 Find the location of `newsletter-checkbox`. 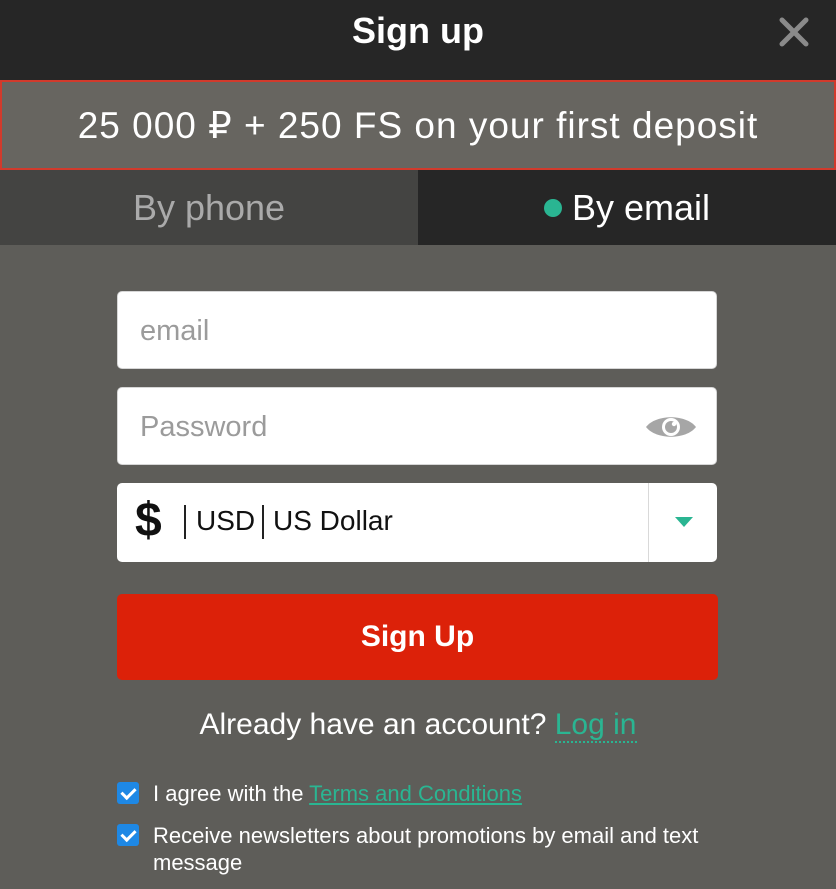

newsletter-checkbox is located at coordinates (128, 835).